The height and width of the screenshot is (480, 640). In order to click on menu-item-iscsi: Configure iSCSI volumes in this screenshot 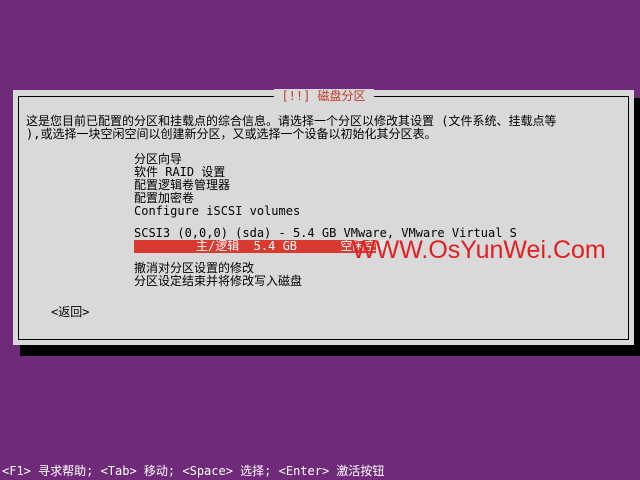, I will do `click(325, 211)`.